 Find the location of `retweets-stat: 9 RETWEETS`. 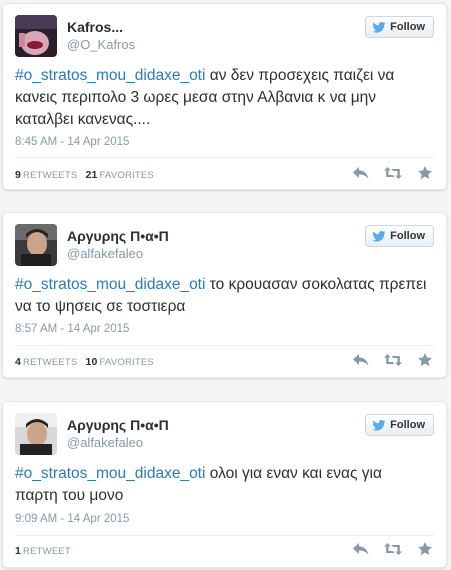

retweets-stat: 9 RETWEETS is located at coordinates (46, 175).